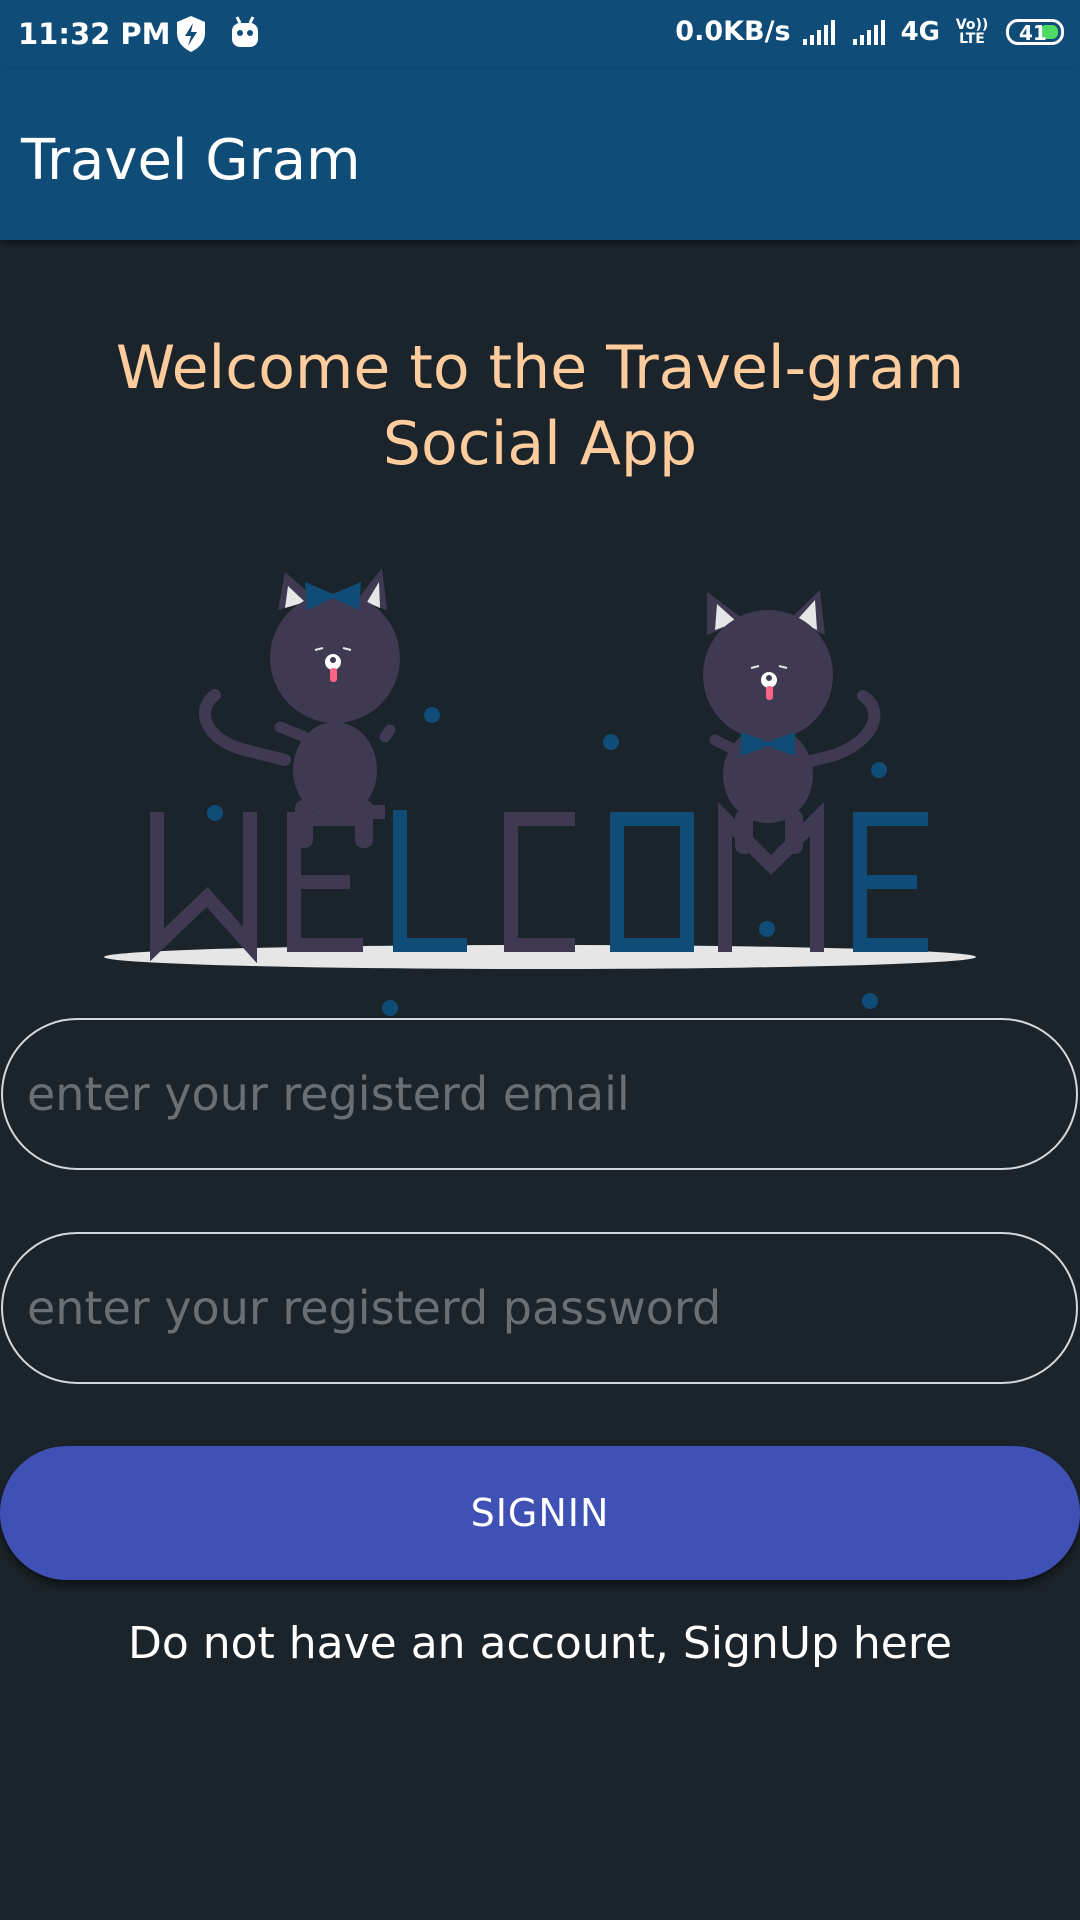 The image size is (1080, 1920). What do you see at coordinates (245, 31) in the screenshot?
I see `android-debug-icon` at bounding box center [245, 31].